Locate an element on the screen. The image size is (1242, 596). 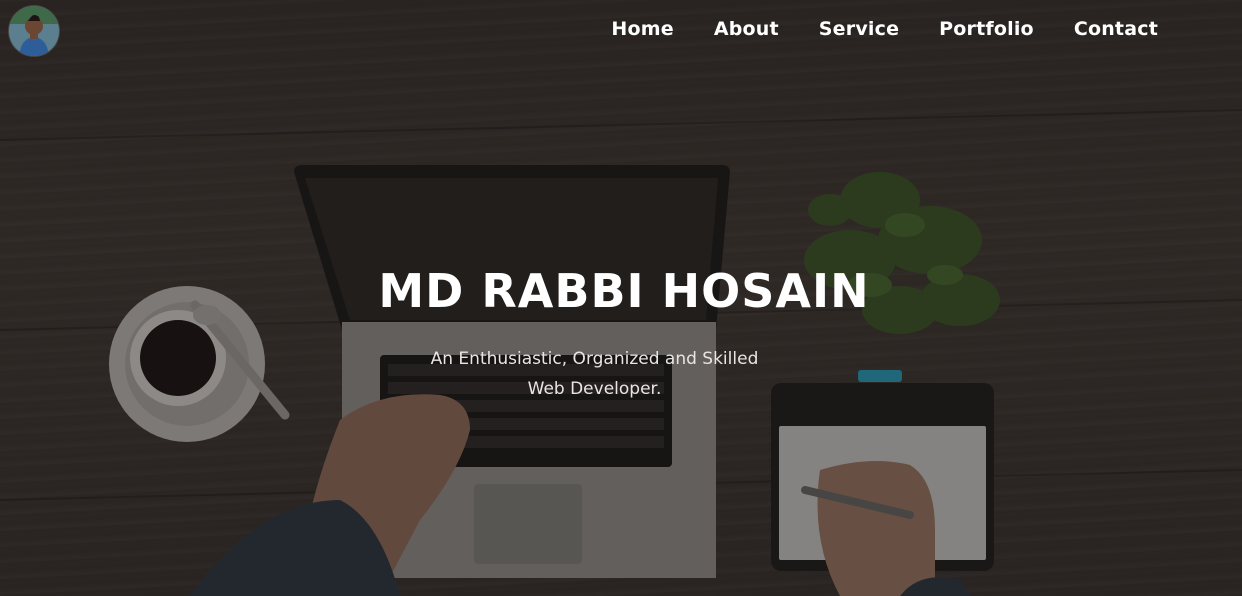
nav-link-contact: Contact is located at coordinates (1116, 29).